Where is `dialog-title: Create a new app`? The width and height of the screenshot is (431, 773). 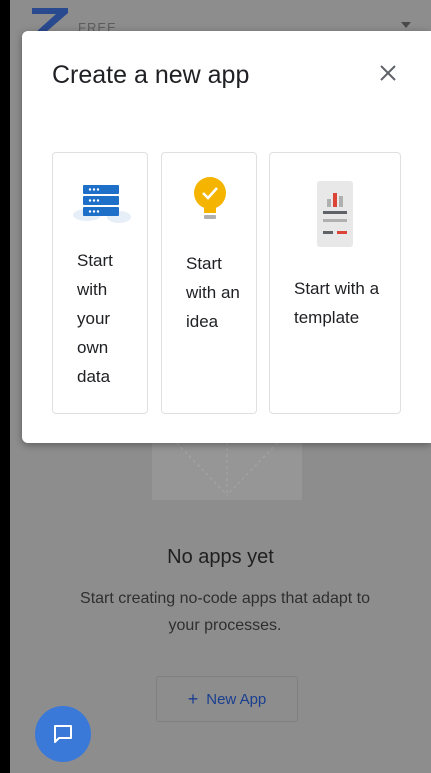 dialog-title: Create a new app is located at coordinates (151, 75).